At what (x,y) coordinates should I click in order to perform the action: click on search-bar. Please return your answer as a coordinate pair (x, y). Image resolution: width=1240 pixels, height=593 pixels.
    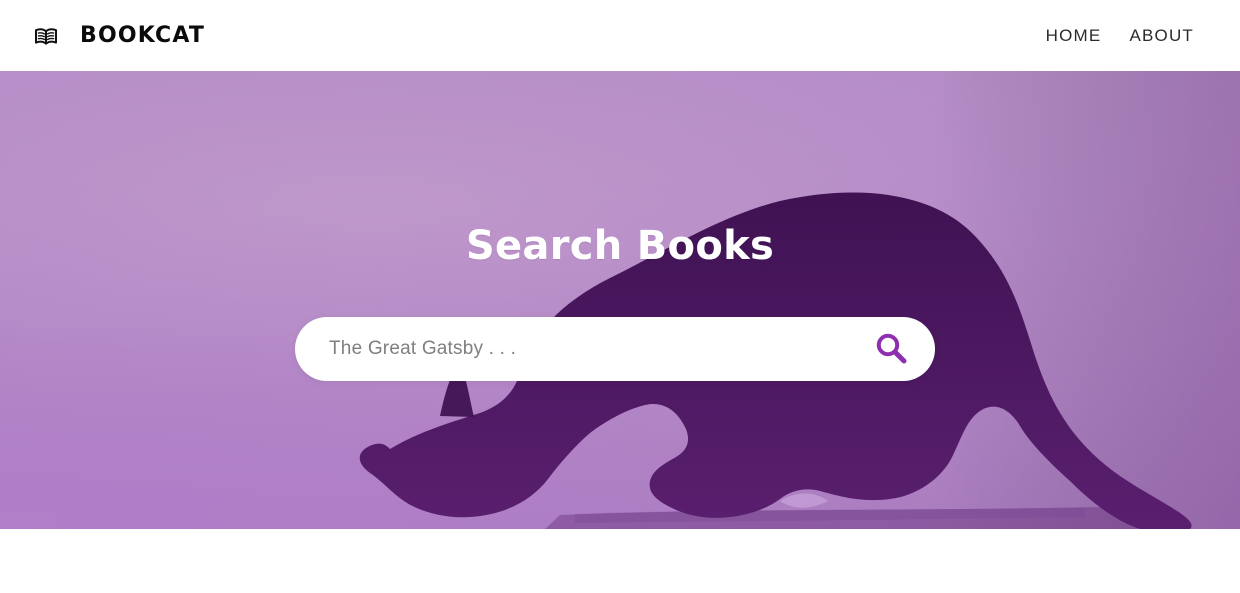
    Looking at the image, I should click on (615, 349).